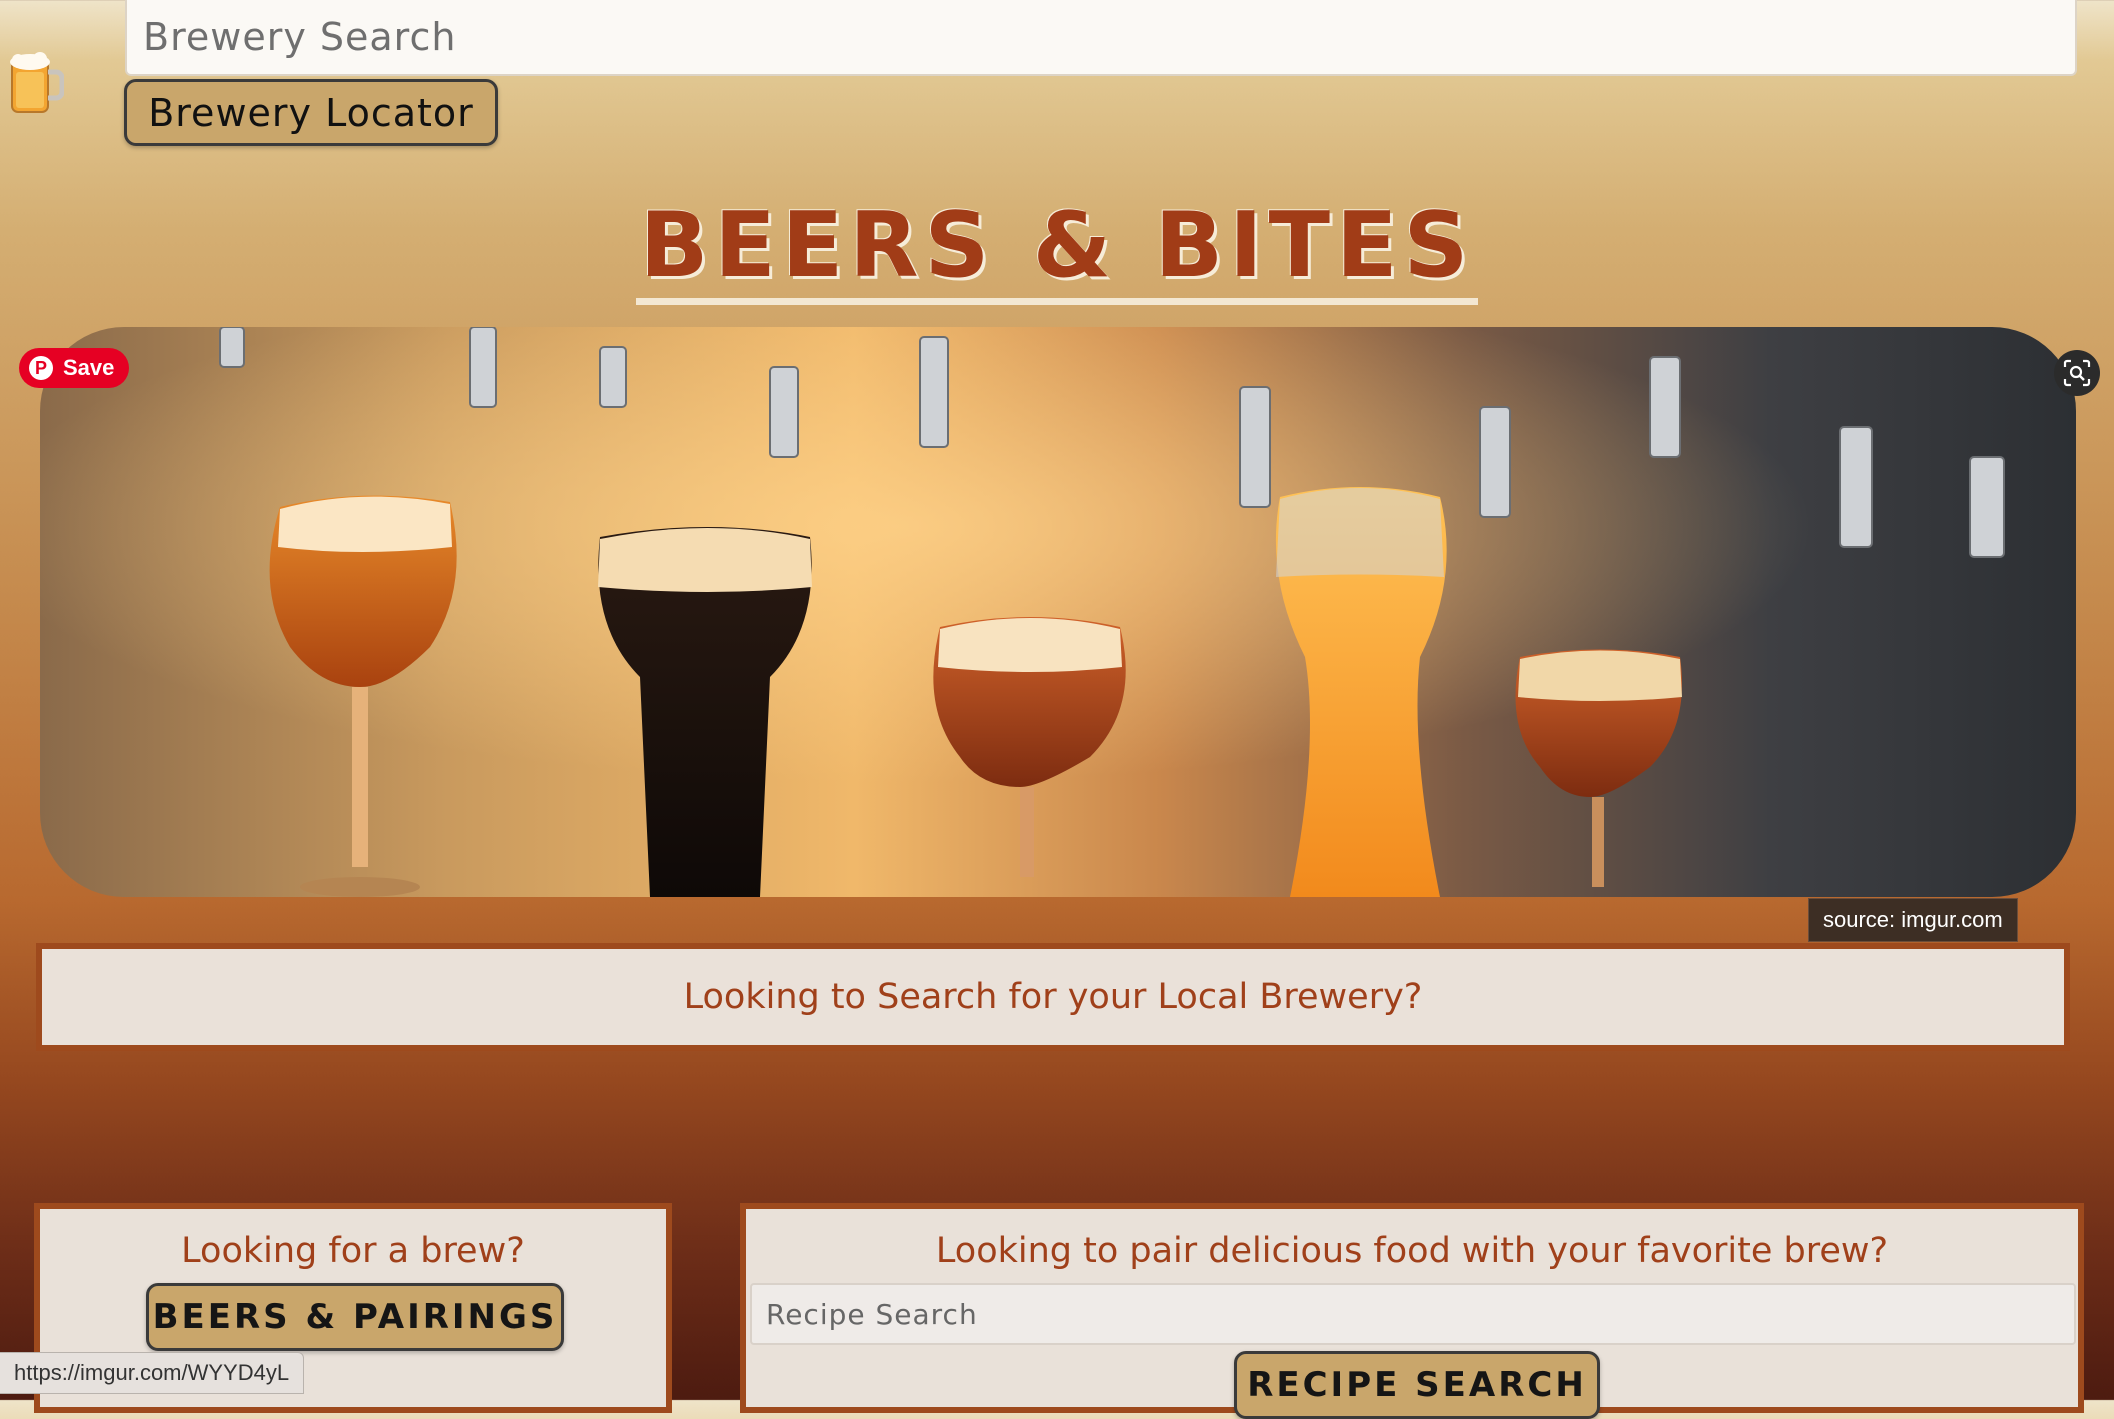 This screenshot has width=2114, height=1419. I want to click on pinterest-save-button: P Save, so click(74, 368).